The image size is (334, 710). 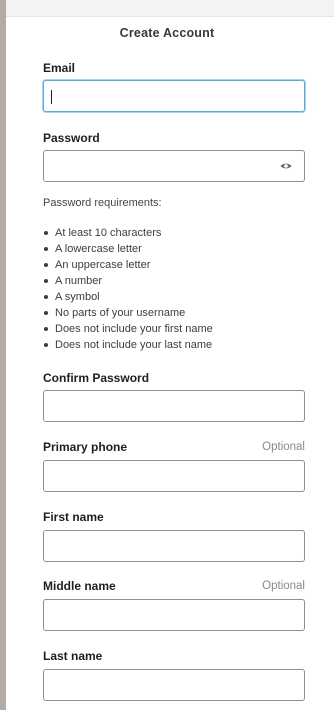 What do you see at coordinates (128, 249) in the screenshot?
I see `requirement-item: A lowercase letter` at bounding box center [128, 249].